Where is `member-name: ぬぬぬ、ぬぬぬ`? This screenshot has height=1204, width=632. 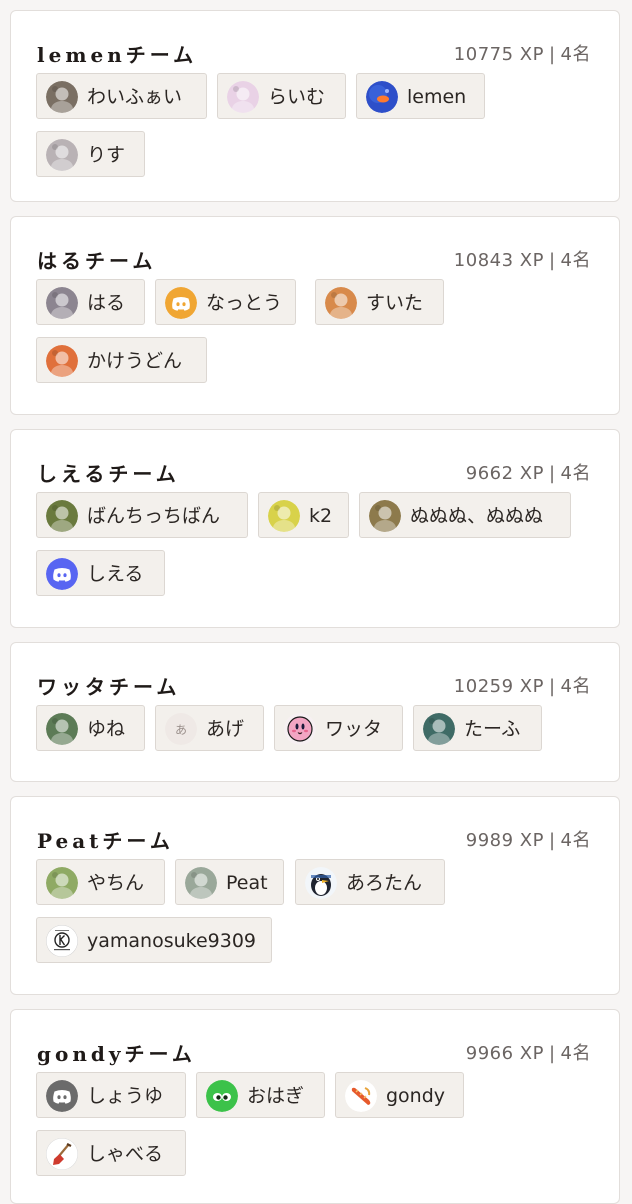
member-name: ぬぬぬ、ぬぬぬ is located at coordinates (477, 516).